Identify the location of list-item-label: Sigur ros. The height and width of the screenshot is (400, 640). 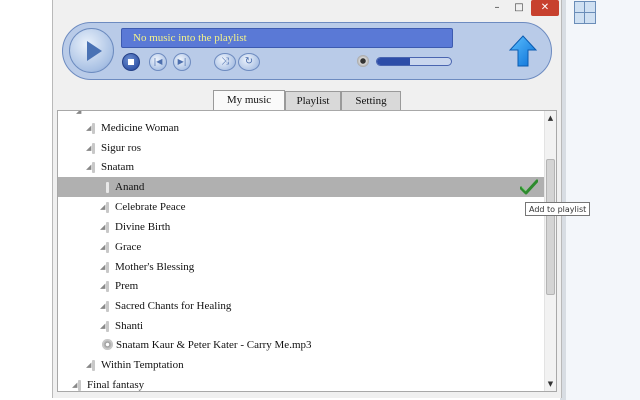
(121, 148).